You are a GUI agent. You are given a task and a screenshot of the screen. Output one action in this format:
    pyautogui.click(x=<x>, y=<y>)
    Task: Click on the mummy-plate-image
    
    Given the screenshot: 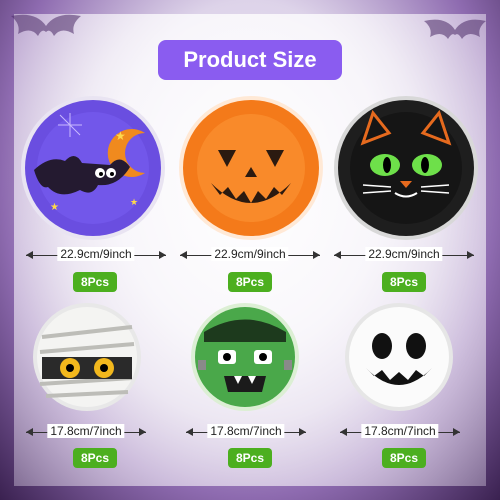 What is the action you would take?
    pyautogui.click(x=87, y=357)
    